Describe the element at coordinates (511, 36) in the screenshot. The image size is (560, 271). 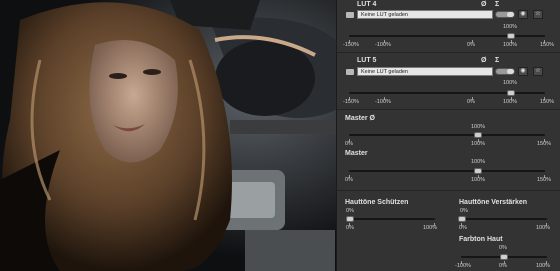
I see `lut4-slider-thumb` at that location.